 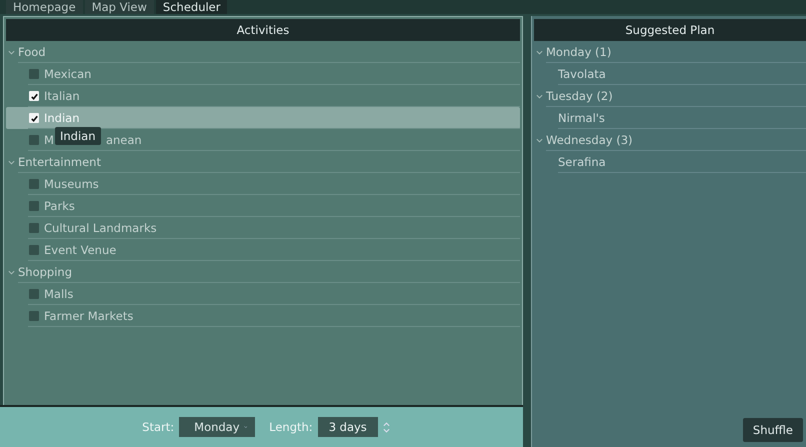 I want to click on start-label: Start:, so click(x=158, y=427).